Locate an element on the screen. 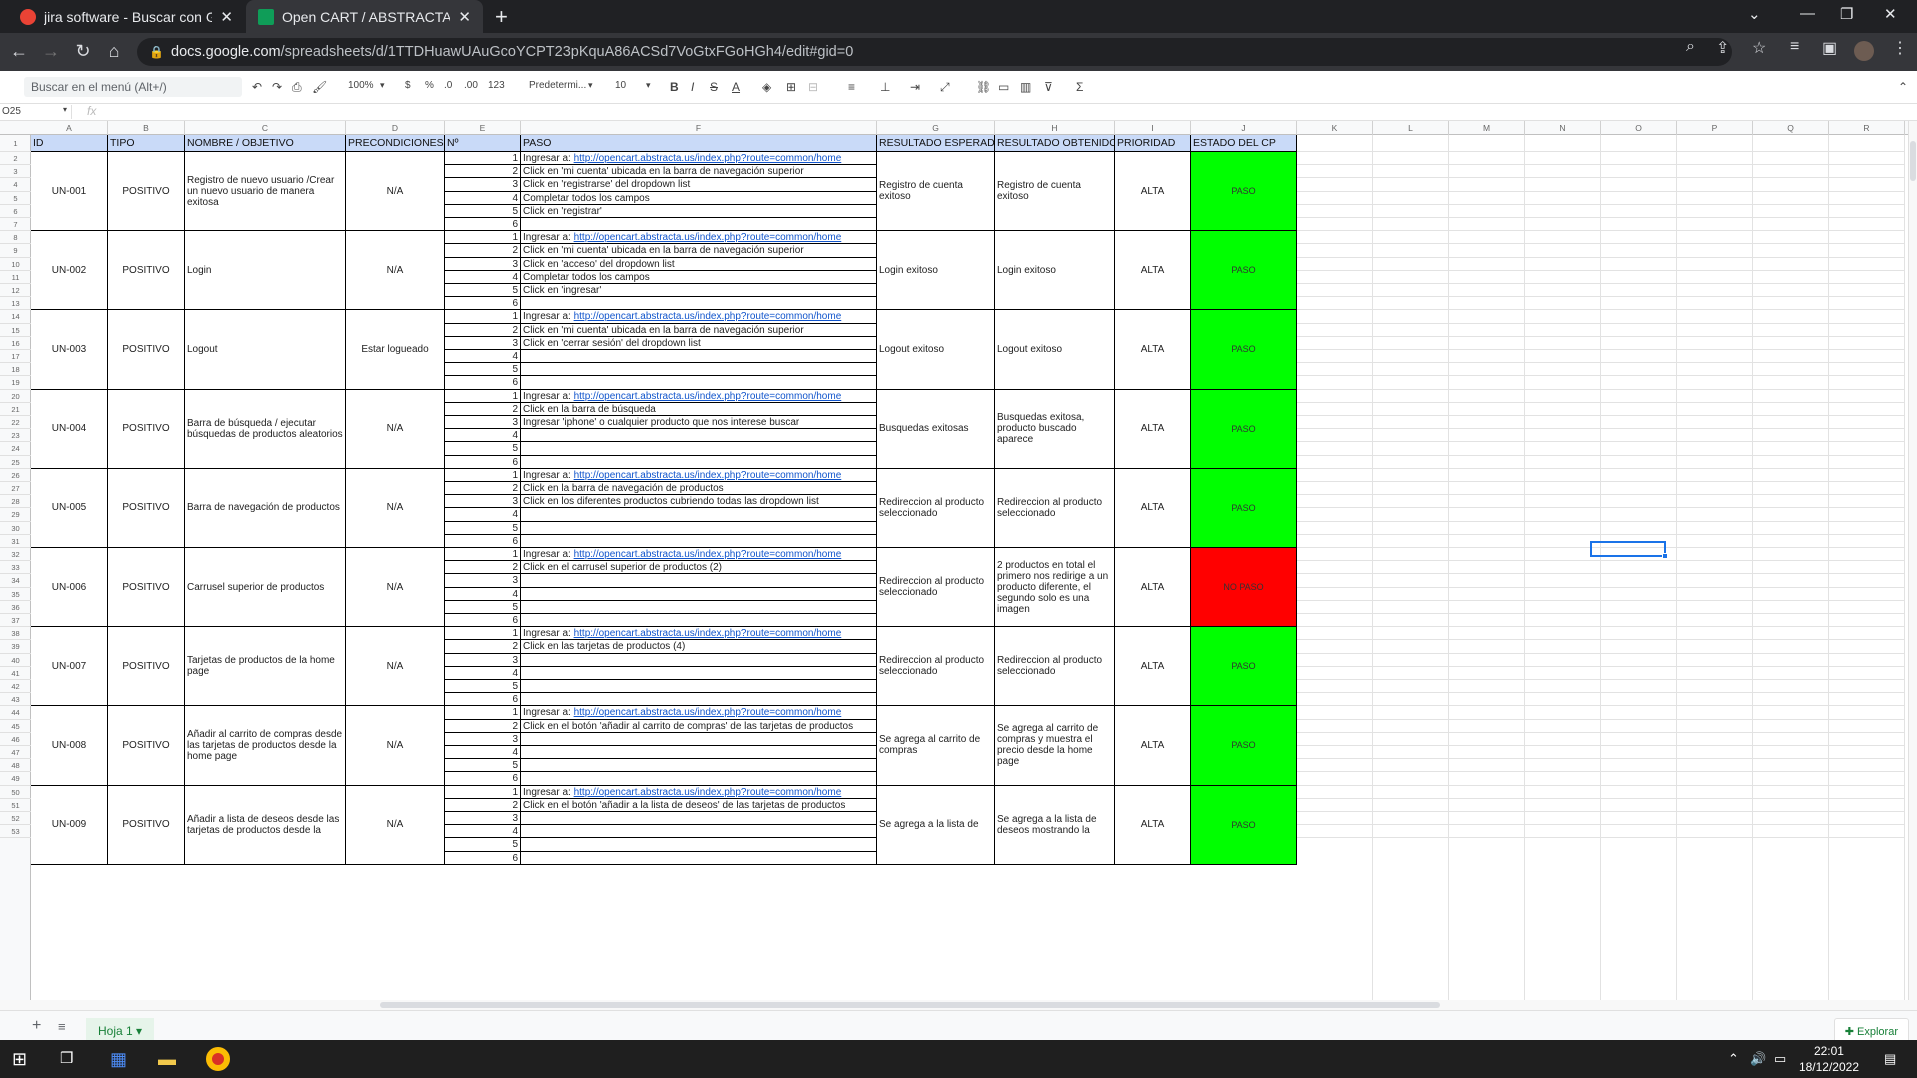  share-icon: ⇪ is located at coordinates (1722, 48).